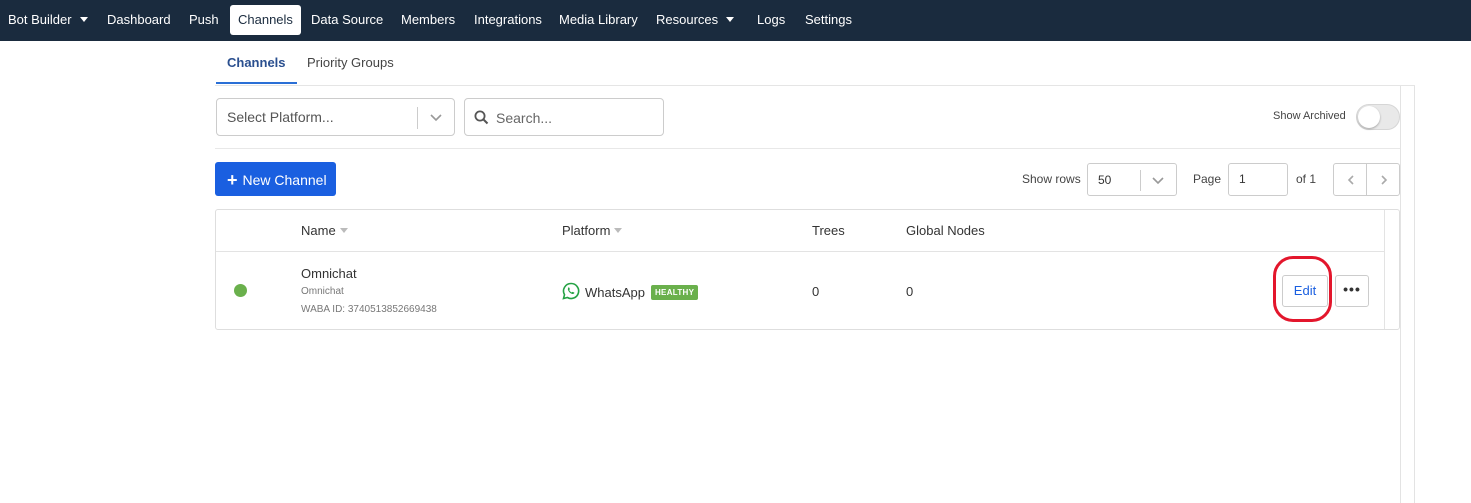  I want to click on search-icon, so click(481, 120).